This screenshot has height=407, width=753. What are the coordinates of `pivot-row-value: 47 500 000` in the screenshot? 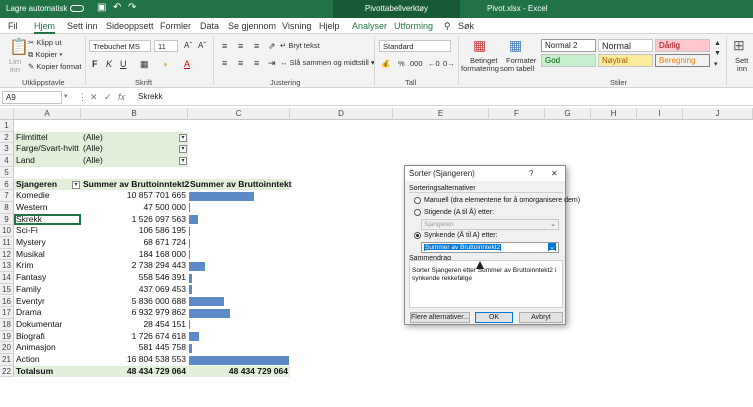 It's located at (133, 208).